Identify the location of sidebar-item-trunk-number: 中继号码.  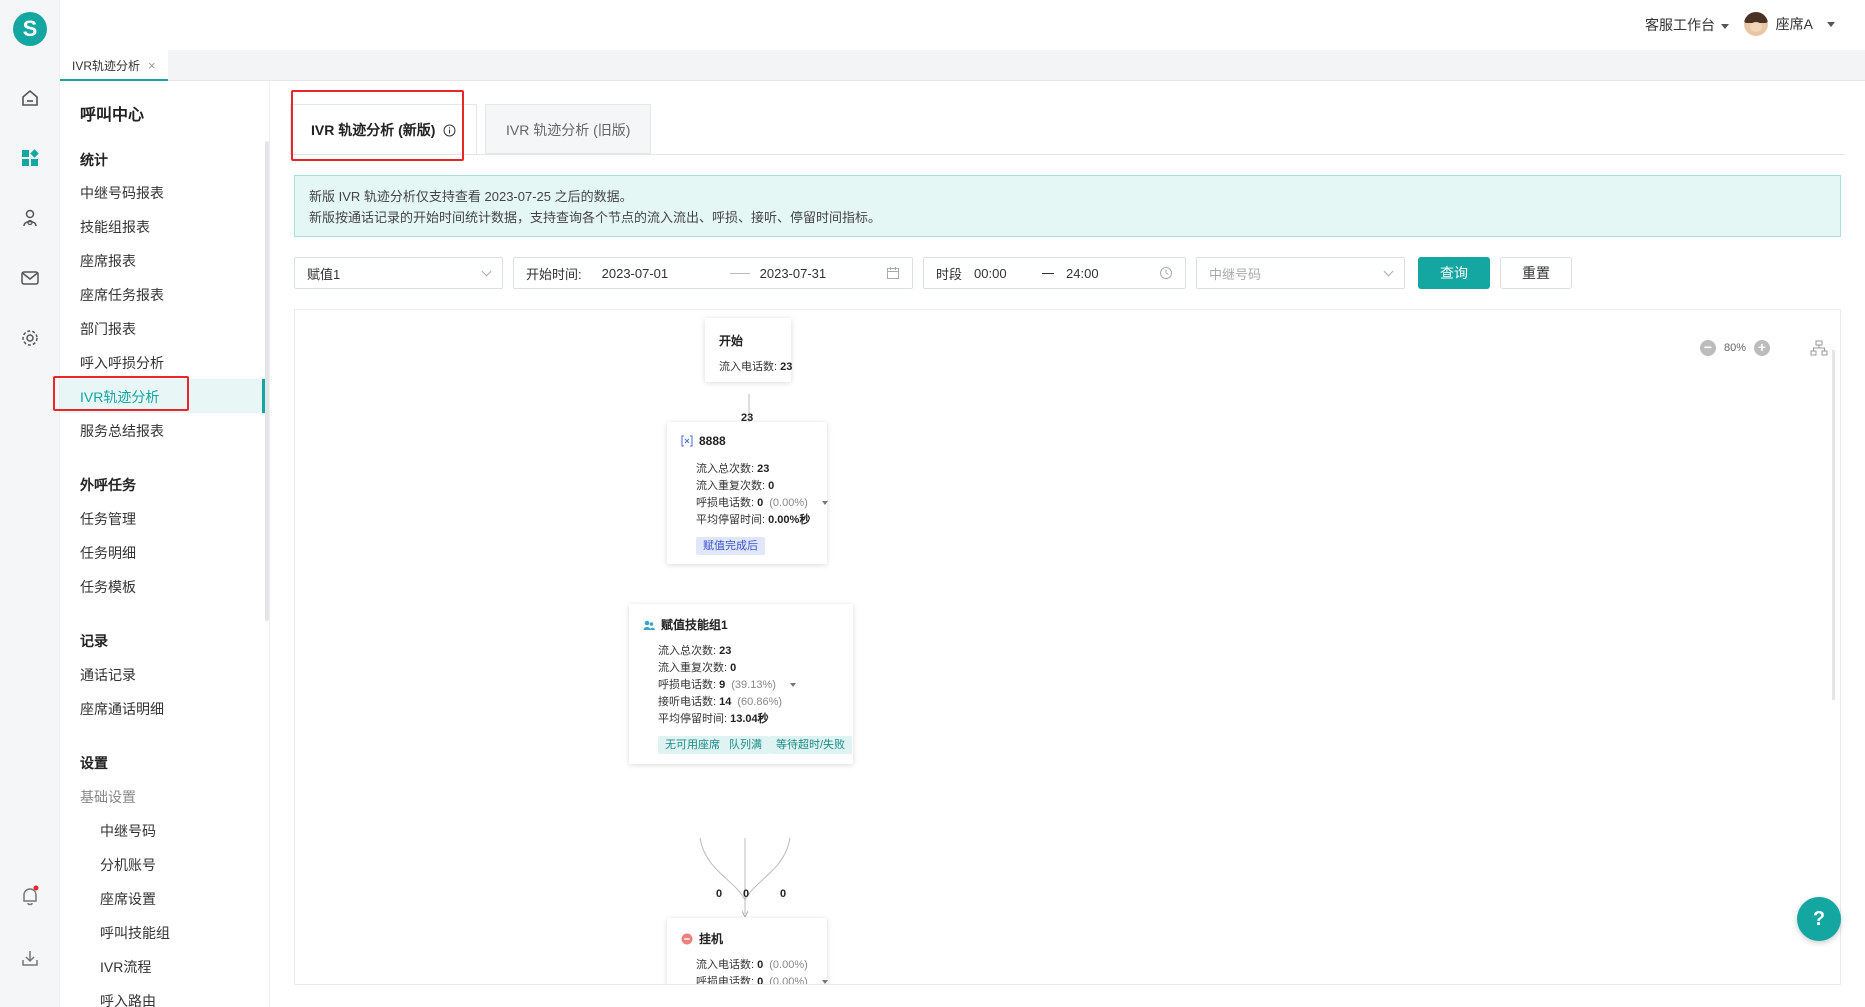
(128, 831).